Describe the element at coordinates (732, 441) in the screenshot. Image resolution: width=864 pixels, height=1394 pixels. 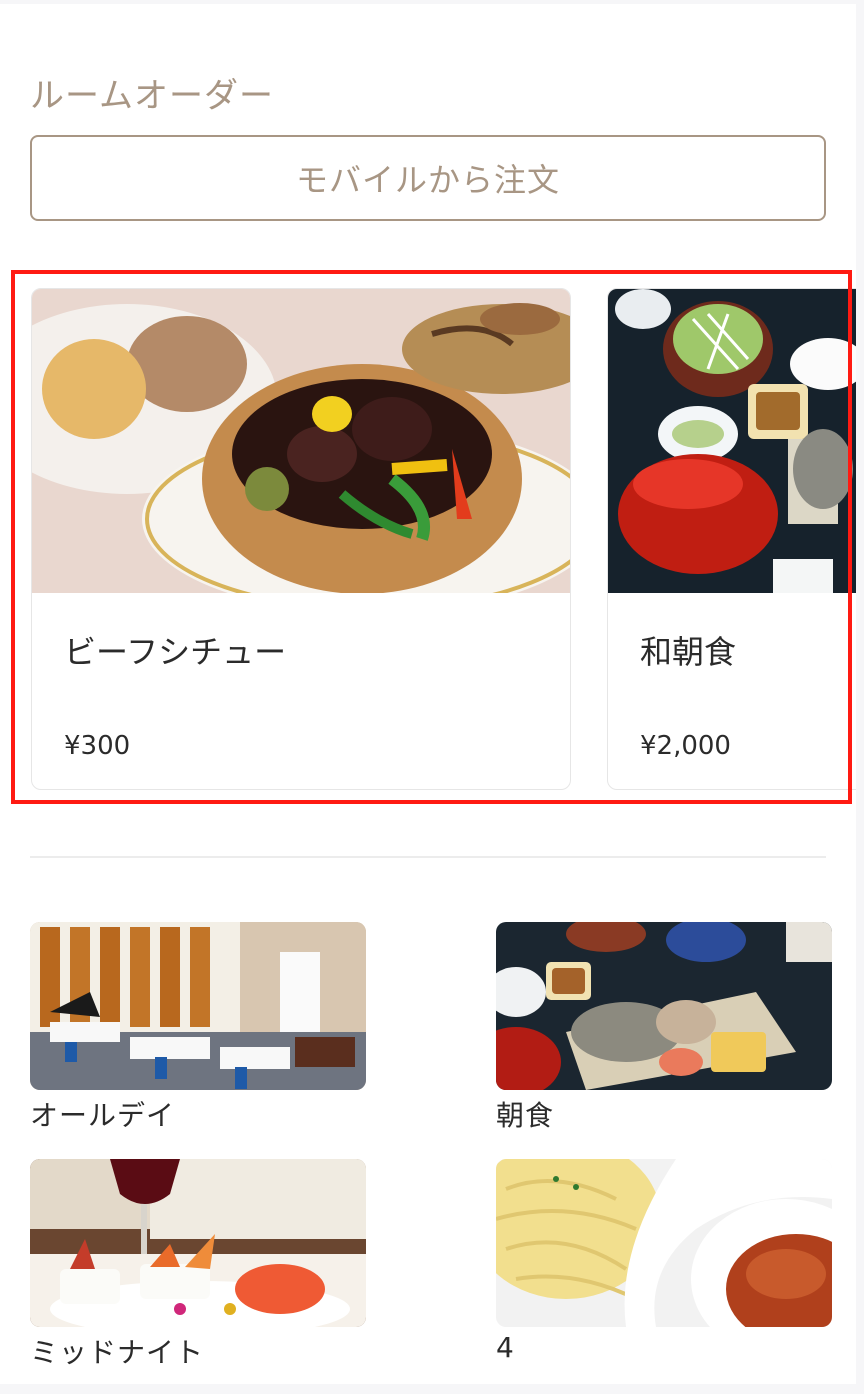
I see `japanese-breakfast-photo` at that location.